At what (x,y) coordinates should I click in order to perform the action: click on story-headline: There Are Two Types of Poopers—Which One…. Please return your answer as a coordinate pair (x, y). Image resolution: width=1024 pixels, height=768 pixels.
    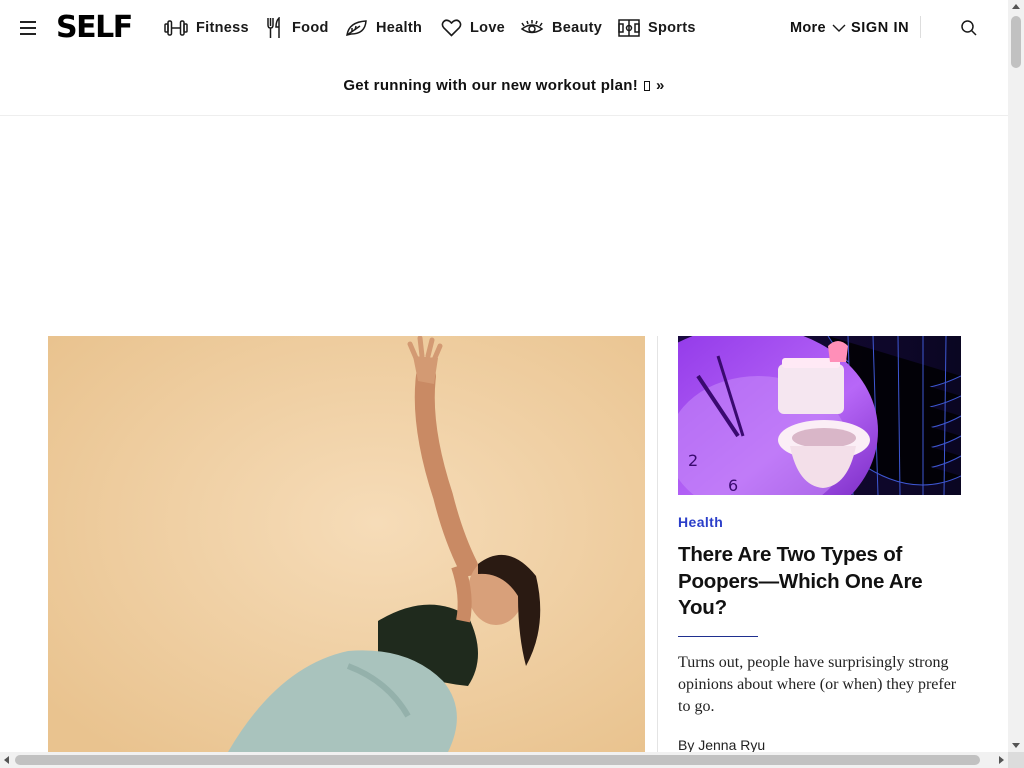
    Looking at the image, I should click on (819, 582).